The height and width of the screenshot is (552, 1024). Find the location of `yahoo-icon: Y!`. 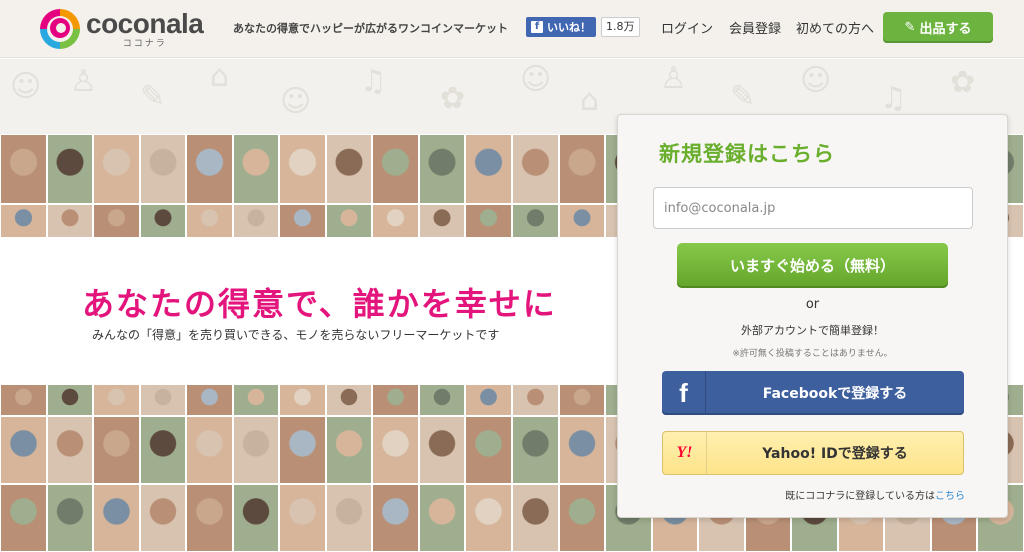

yahoo-icon: Y! is located at coordinates (685, 453).